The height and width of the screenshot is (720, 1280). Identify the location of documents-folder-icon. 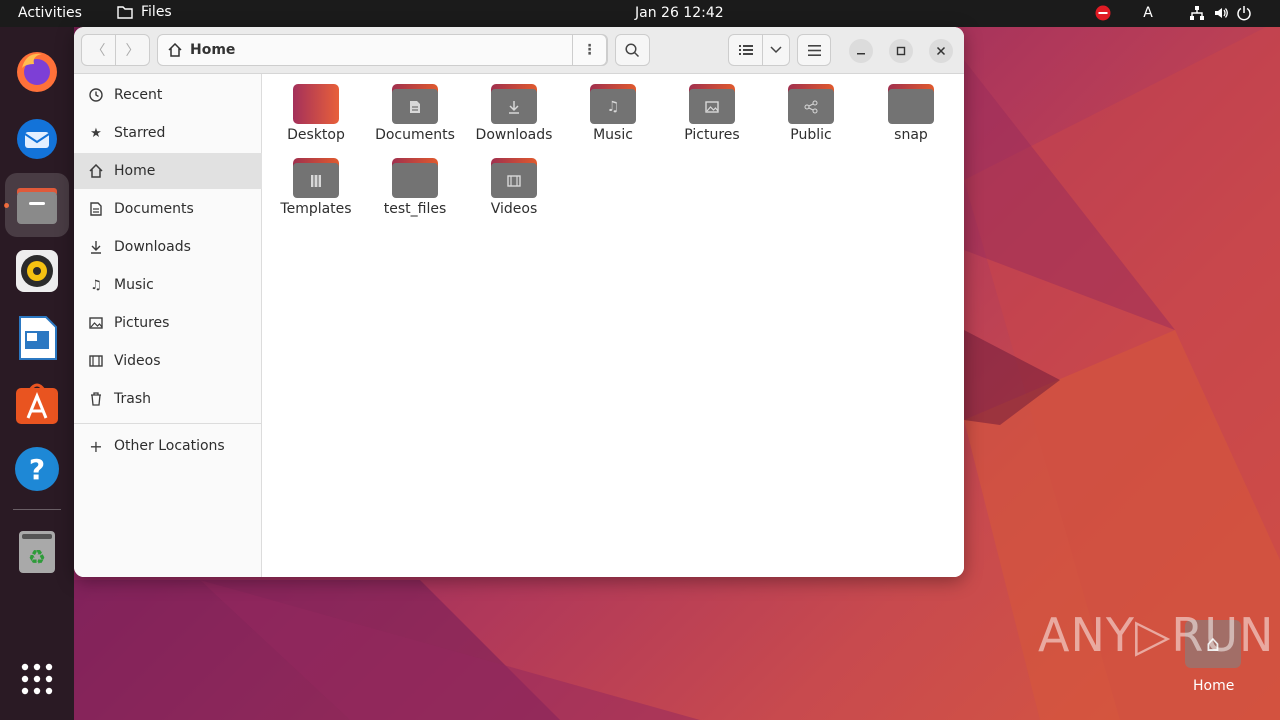
(415, 104).